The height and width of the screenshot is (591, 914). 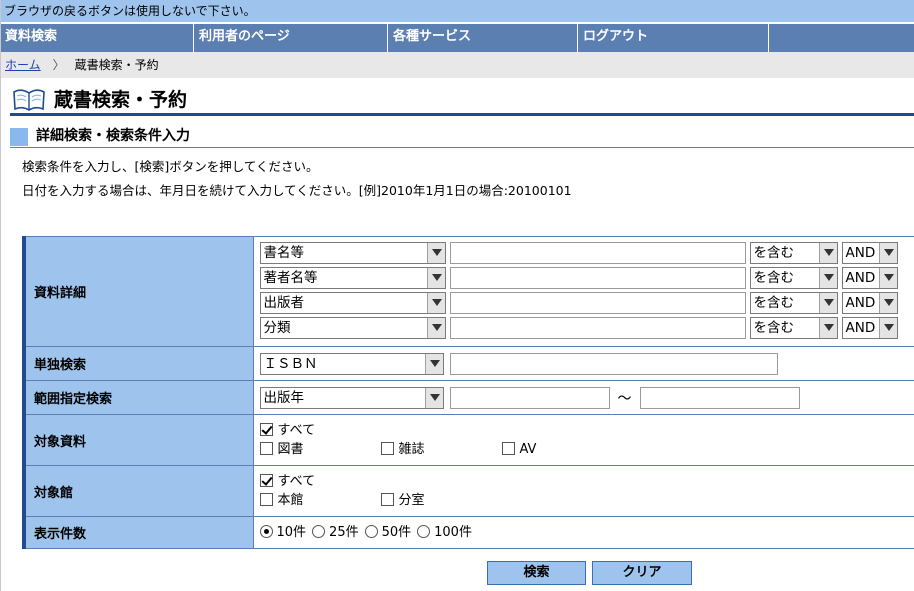 I want to click on count-10-radio: 10件, so click(x=282, y=532).